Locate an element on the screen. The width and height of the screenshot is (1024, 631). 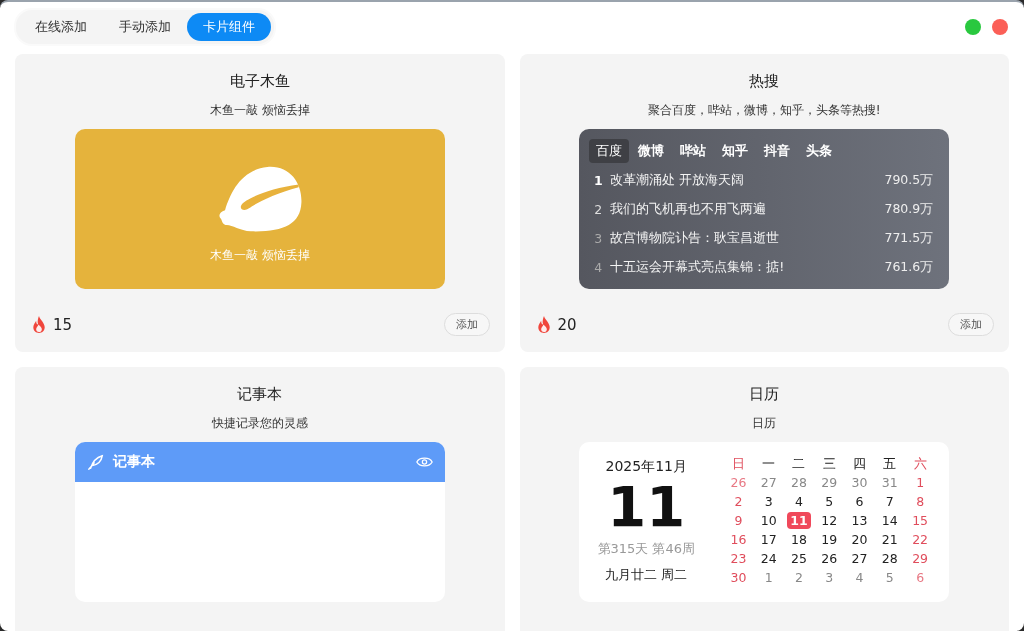
rank-number: 1 is located at coordinates (598, 180).